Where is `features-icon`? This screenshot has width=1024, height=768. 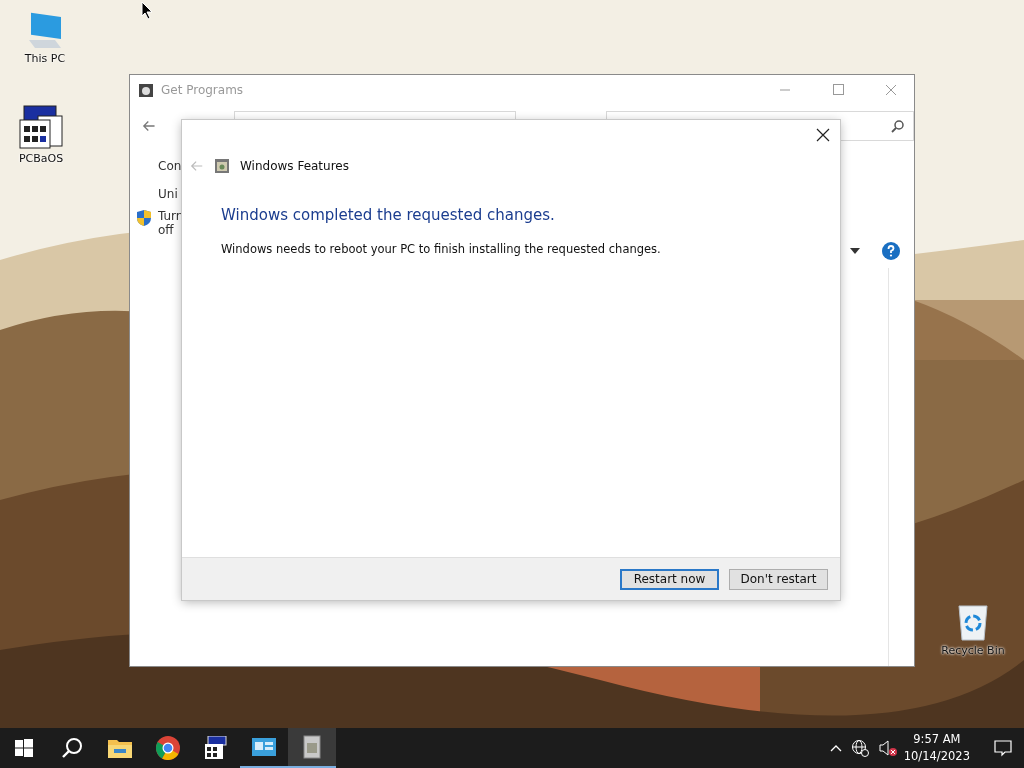
features-icon is located at coordinates (222, 166).